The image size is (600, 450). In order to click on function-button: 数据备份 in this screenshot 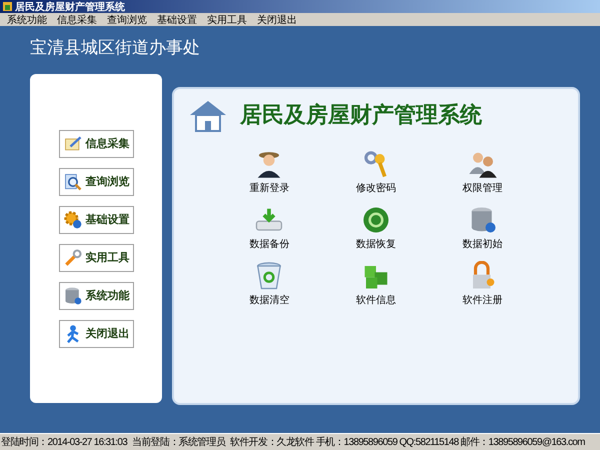, I will do `click(269, 228)`.